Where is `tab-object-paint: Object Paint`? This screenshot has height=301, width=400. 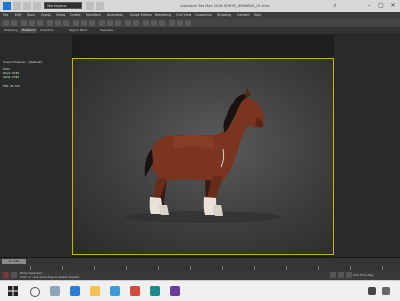 tab-object-paint: Object Paint is located at coordinates (78, 30).